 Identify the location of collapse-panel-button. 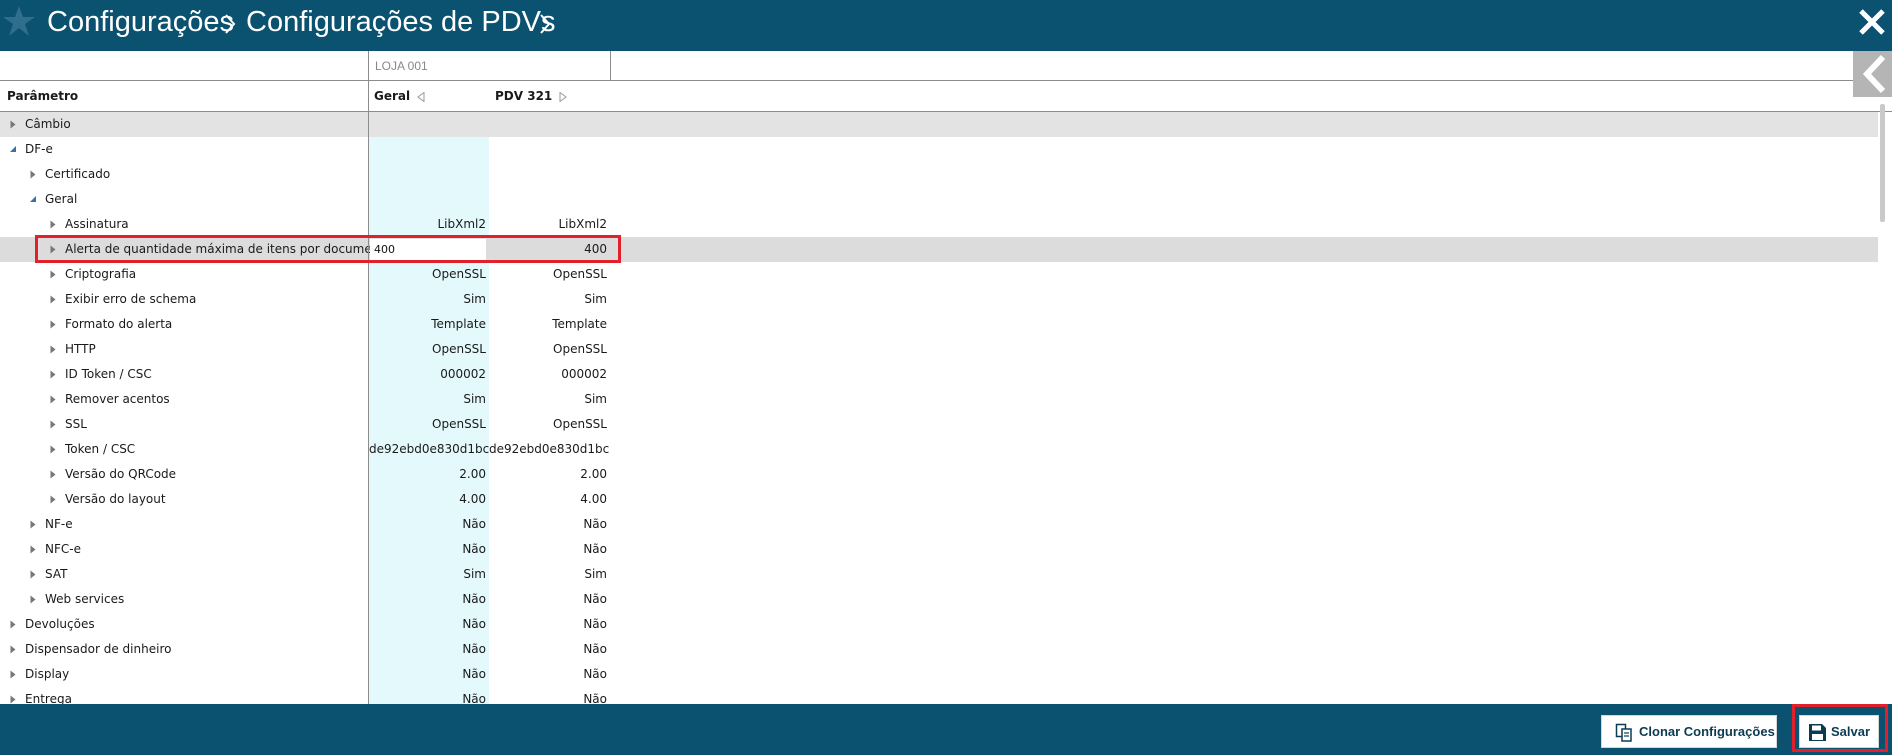
(1872, 74).